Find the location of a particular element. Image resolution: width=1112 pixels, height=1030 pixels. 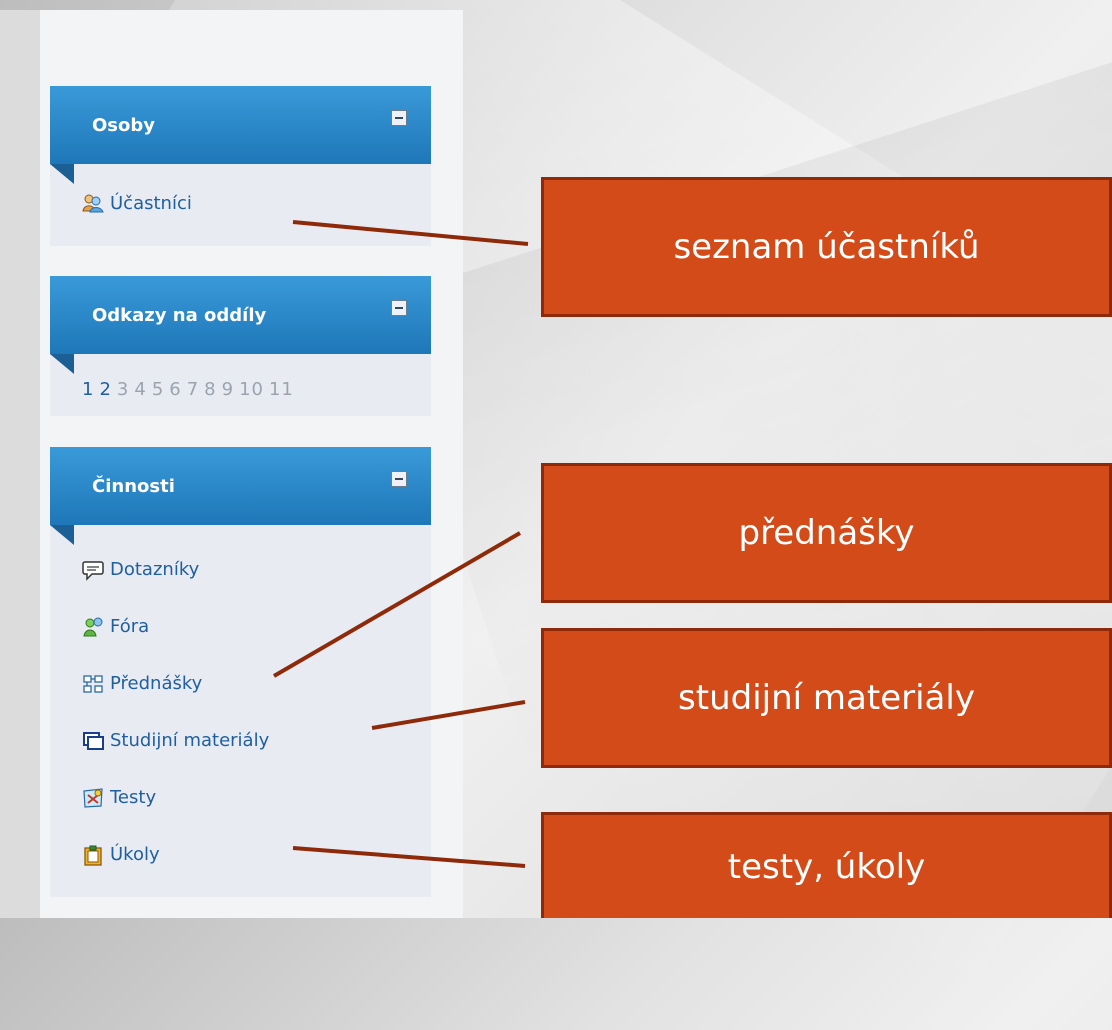

connector-lessons is located at coordinates (397, 604).